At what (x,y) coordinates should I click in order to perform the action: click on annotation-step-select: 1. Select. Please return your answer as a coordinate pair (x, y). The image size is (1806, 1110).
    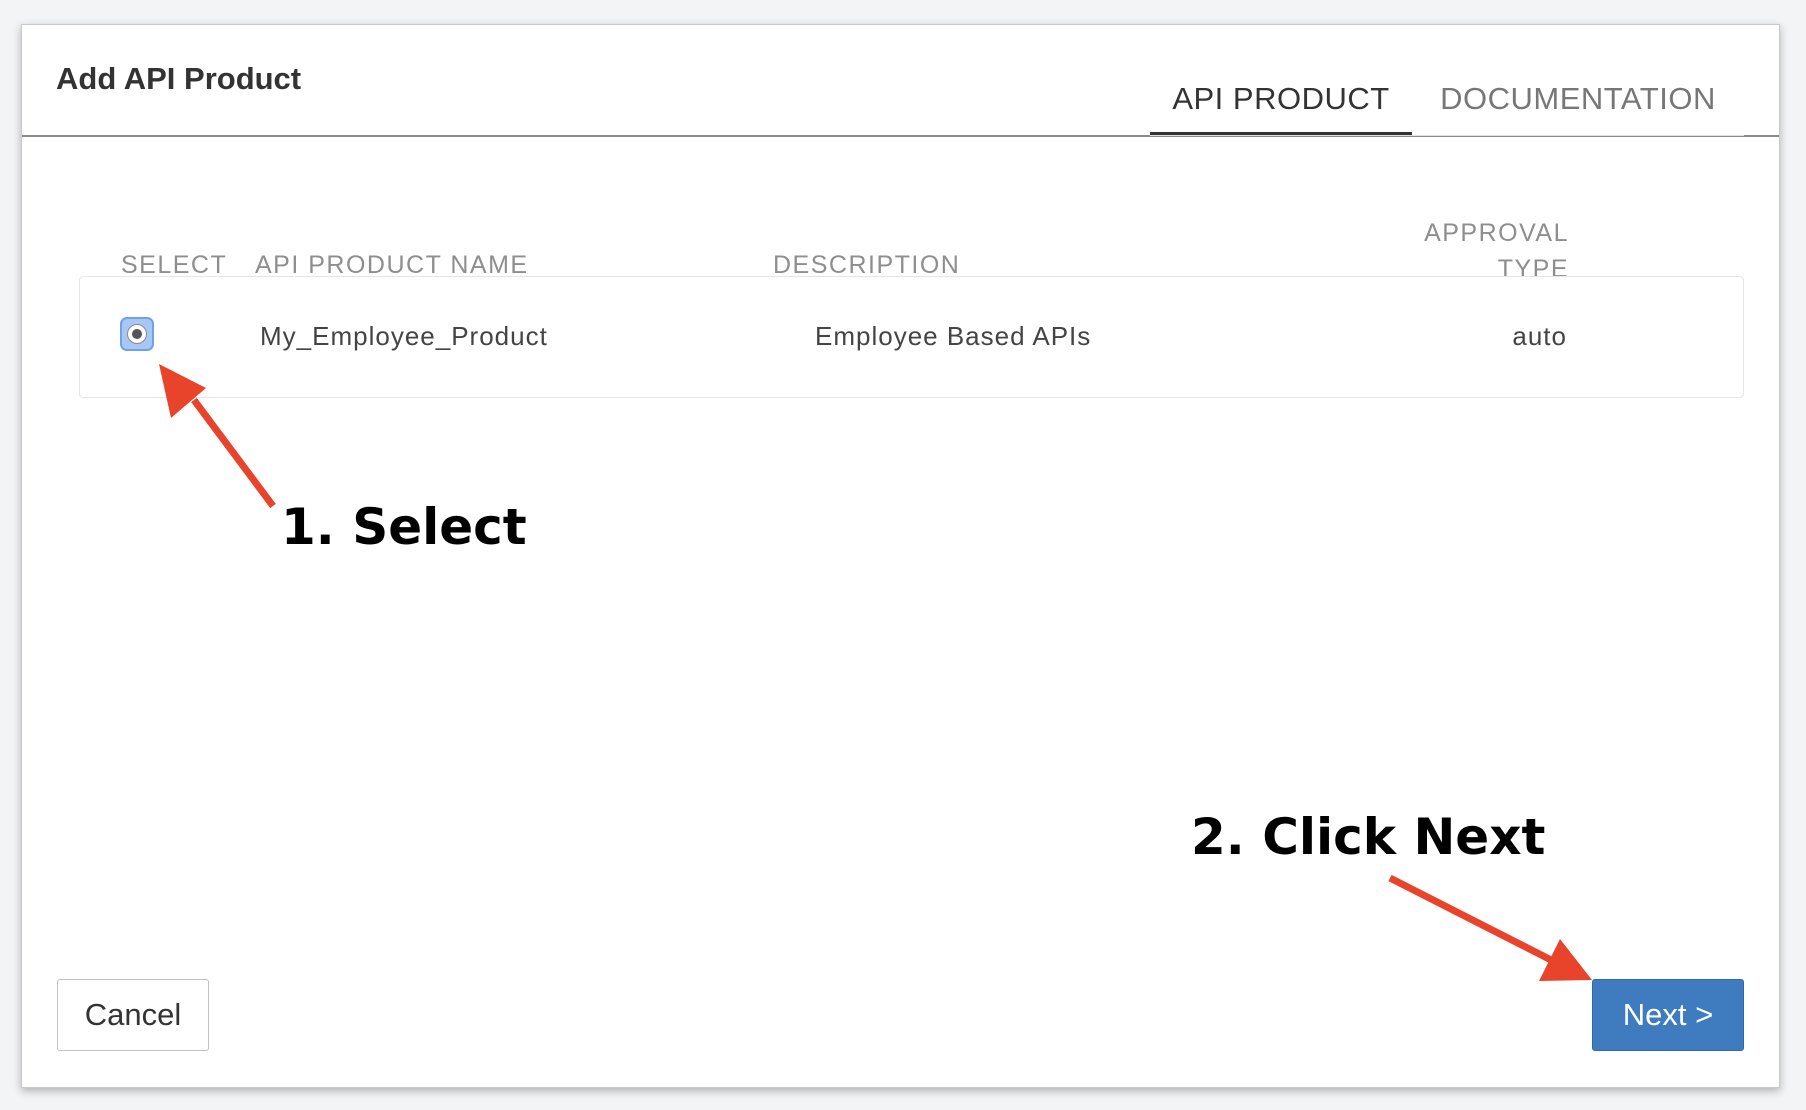
    Looking at the image, I should click on (404, 527).